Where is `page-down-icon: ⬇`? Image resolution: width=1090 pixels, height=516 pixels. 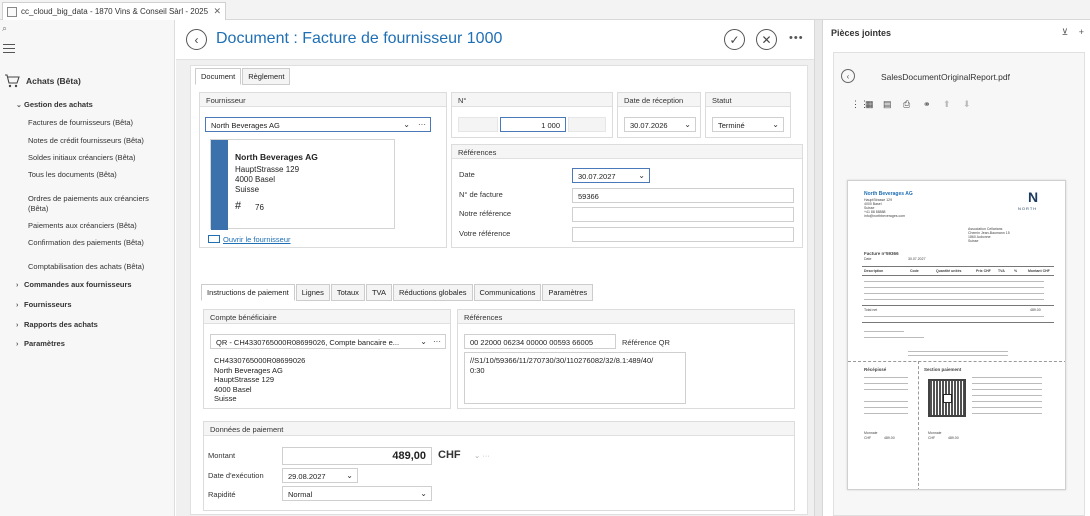 page-down-icon: ⬇ is located at coordinates (967, 104).